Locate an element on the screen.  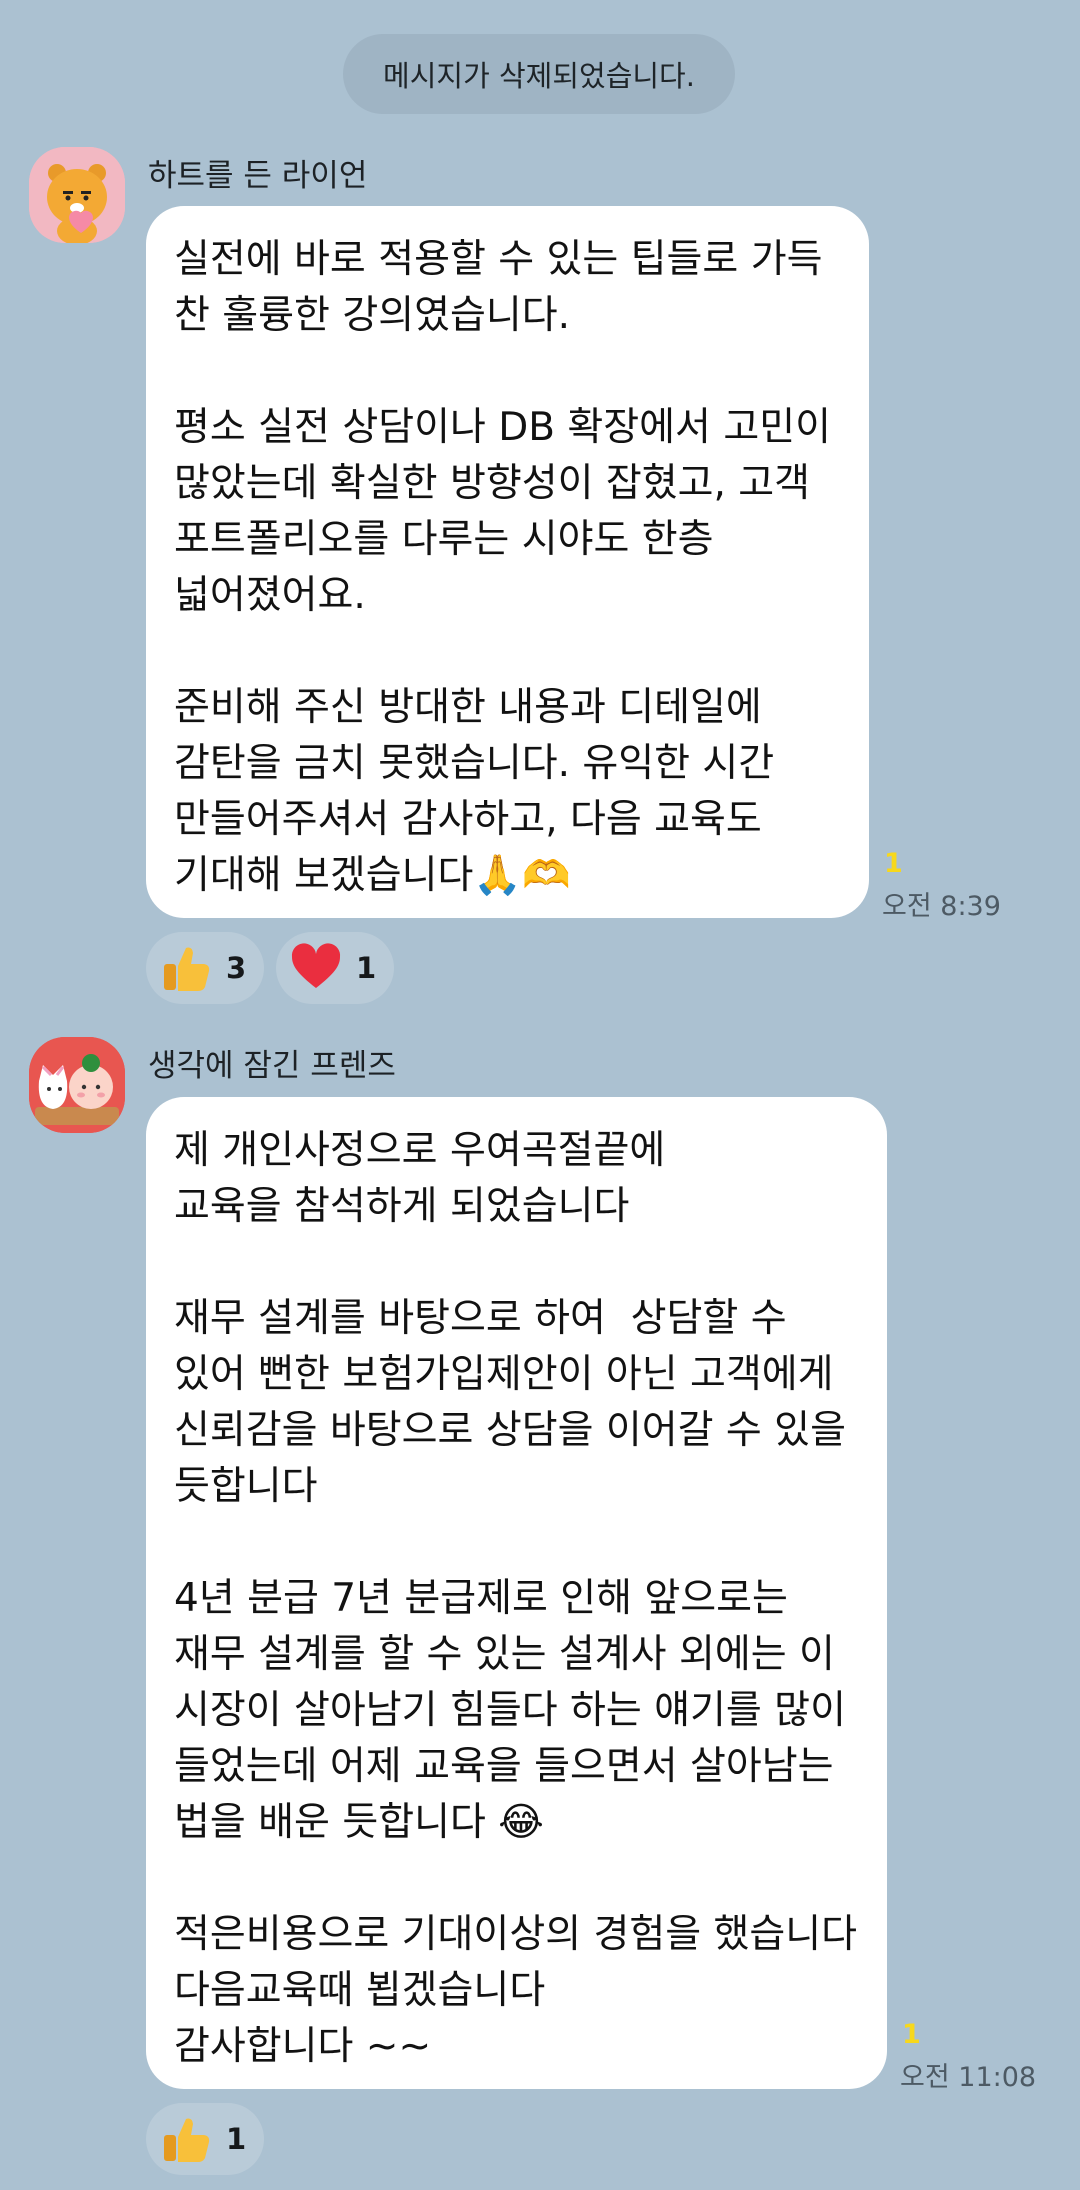
avatar-ryan is located at coordinates (77, 195).